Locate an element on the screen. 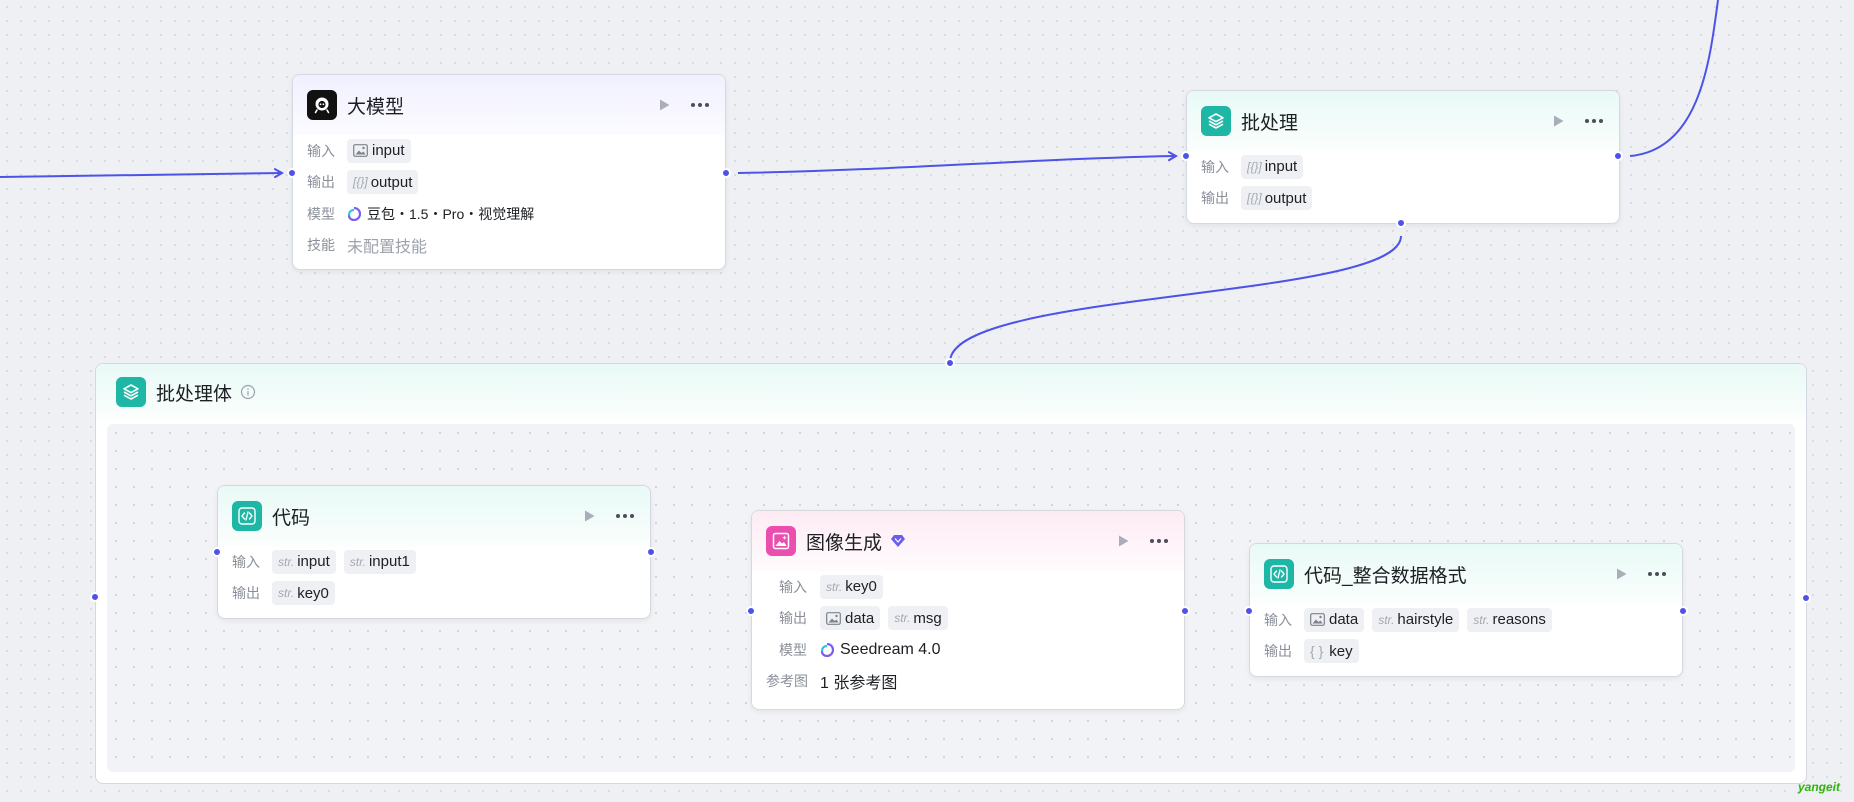 The image size is (1854, 802). param-tag: str. input1 is located at coordinates (379, 561).